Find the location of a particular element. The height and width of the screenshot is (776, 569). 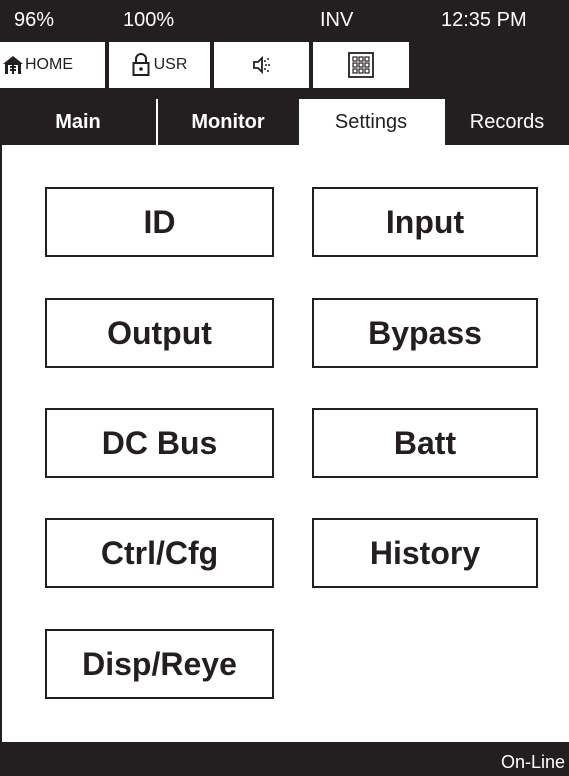

display-settings-button: Disp/Reye is located at coordinates (159, 664).